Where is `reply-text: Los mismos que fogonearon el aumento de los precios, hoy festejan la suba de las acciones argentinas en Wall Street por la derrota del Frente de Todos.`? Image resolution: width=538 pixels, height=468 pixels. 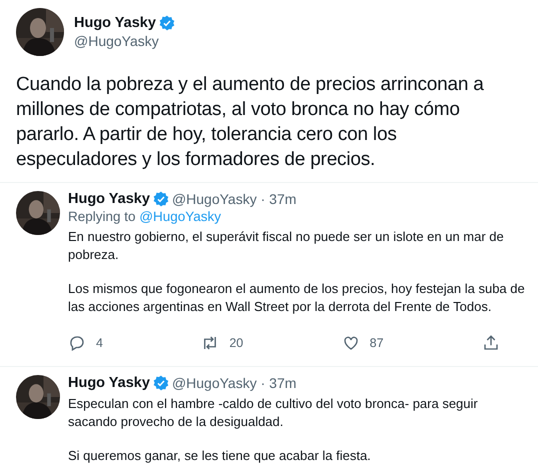 reply-text: Los mismos que fogonearon el aumento de los precios, hoy festejan la suba de las acciones argentinas en Wall Street por la derrota del Frente de Todos. is located at coordinates (297, 298).